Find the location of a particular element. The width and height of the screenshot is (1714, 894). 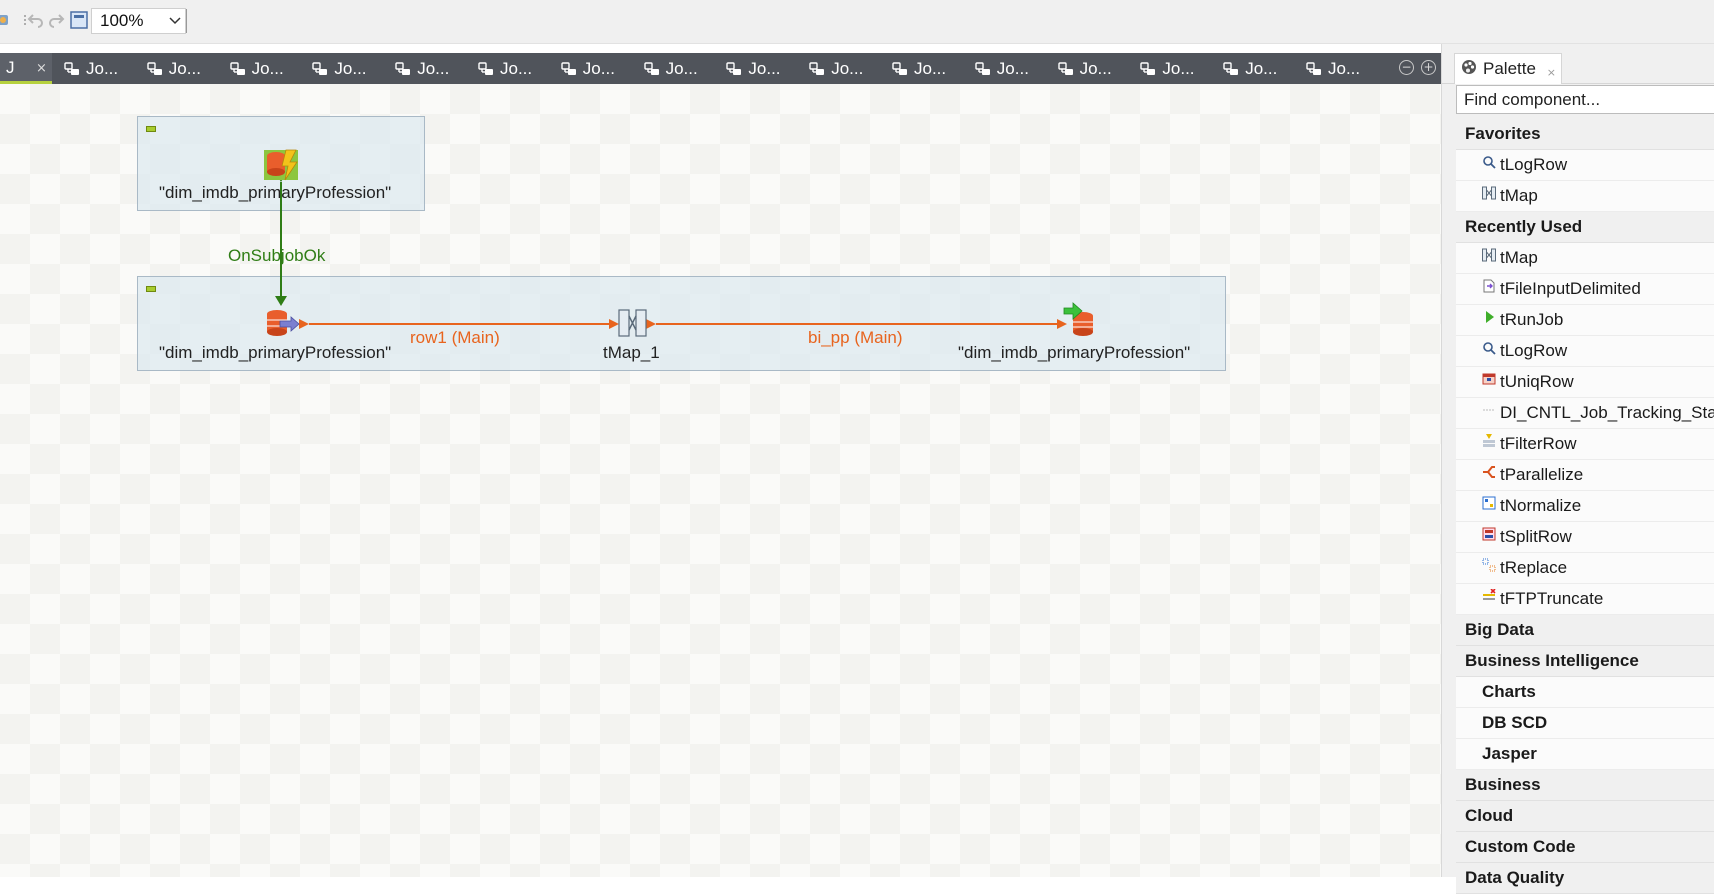

page-icon is located at coordinates (79, 20).